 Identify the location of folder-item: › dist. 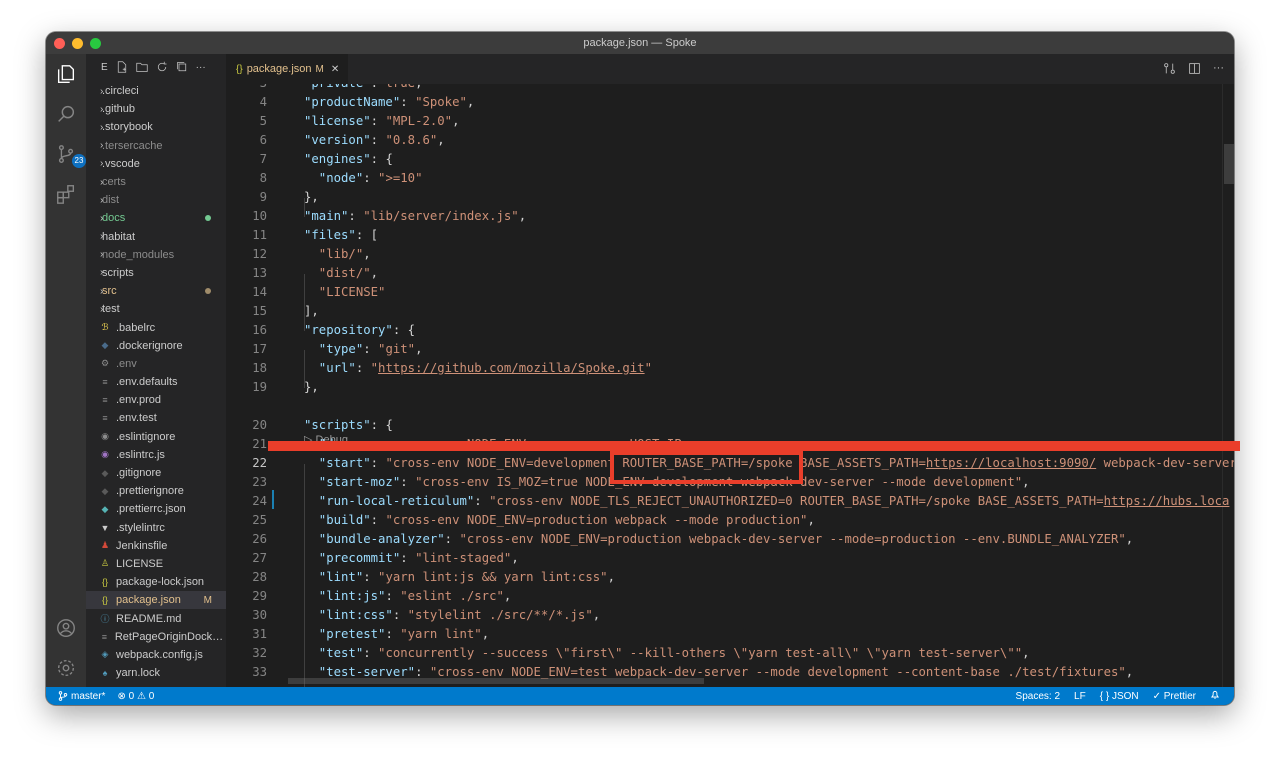
(156, 200).